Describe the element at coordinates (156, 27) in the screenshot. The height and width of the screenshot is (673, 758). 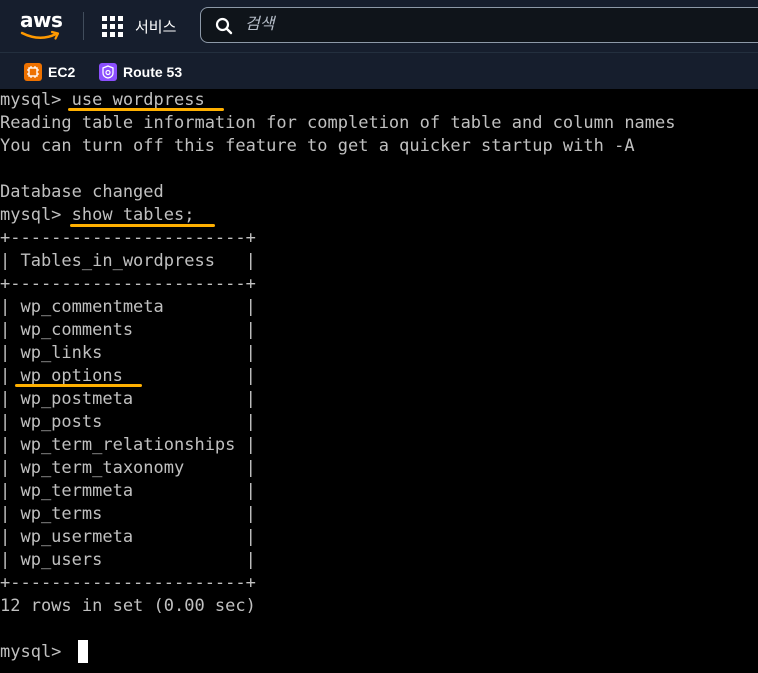
I see `services-label: 서비스` at that location.